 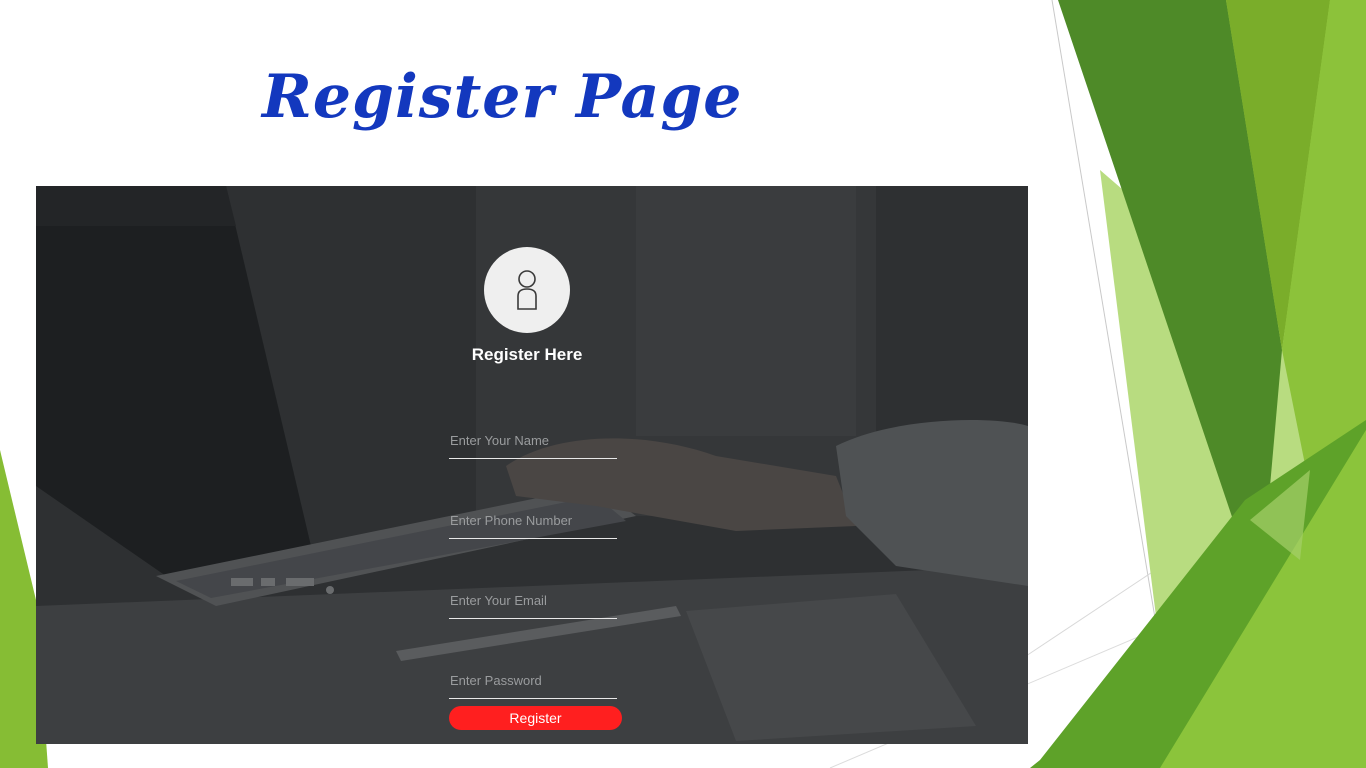 I want to click on user-avatar, so click(x=527, y=290).